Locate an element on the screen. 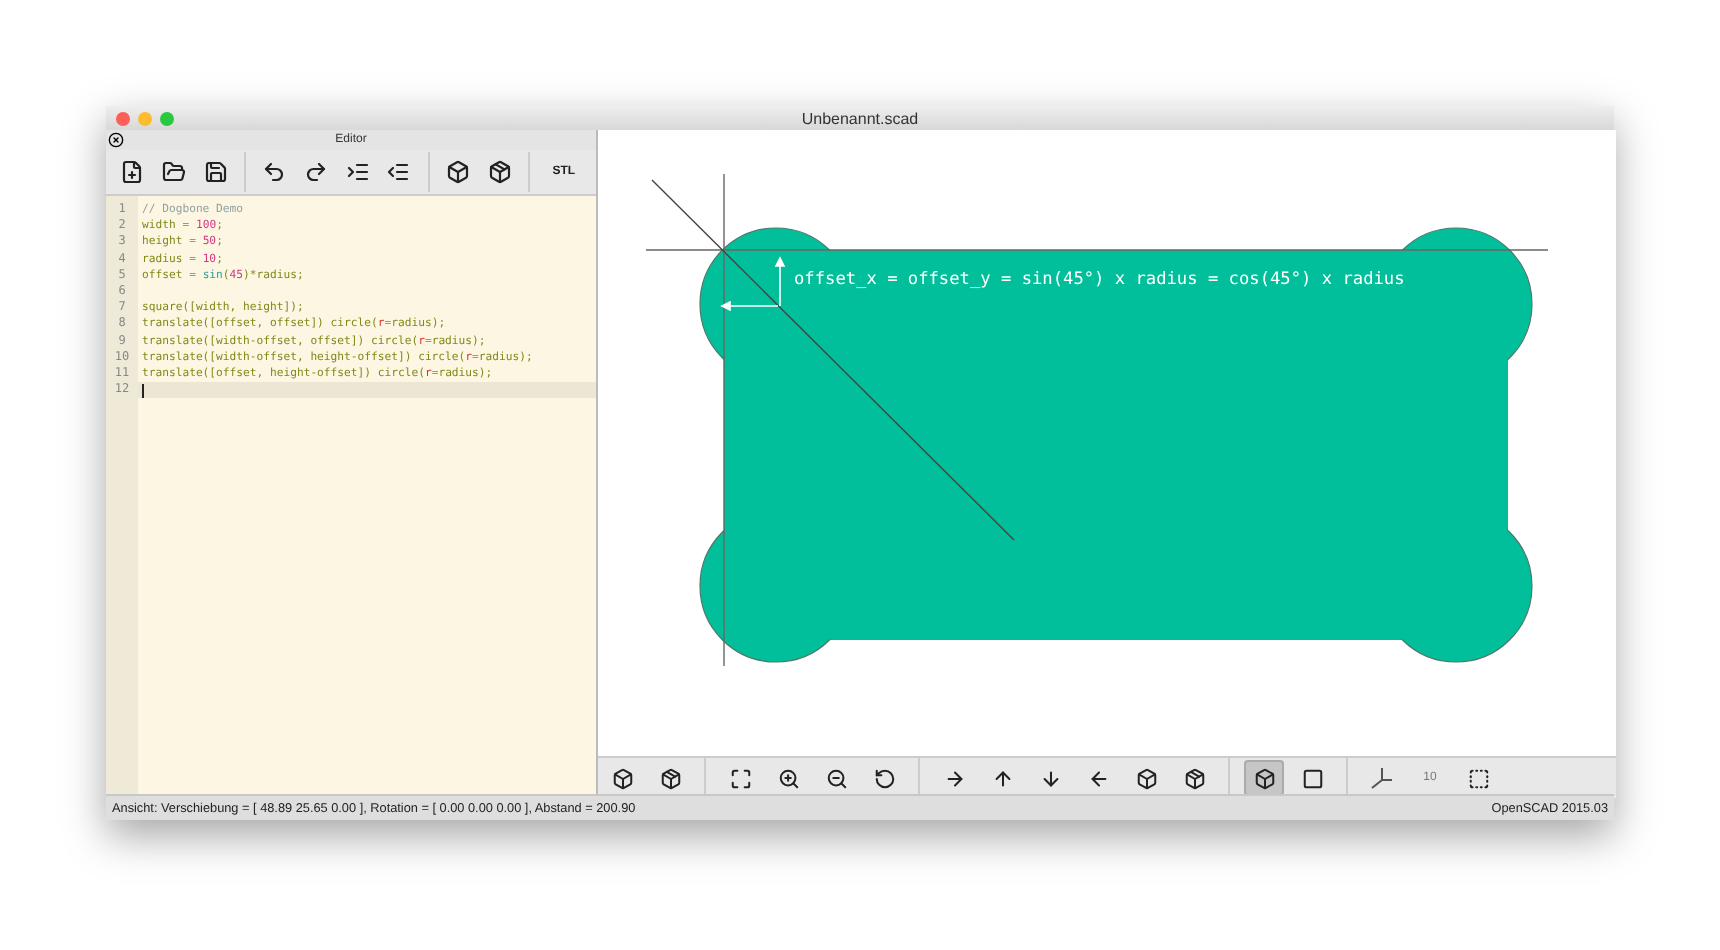 Image resolution: width=1720 pixels, height=950 pixels. new-file-icon is located at coordinates (132, 172).